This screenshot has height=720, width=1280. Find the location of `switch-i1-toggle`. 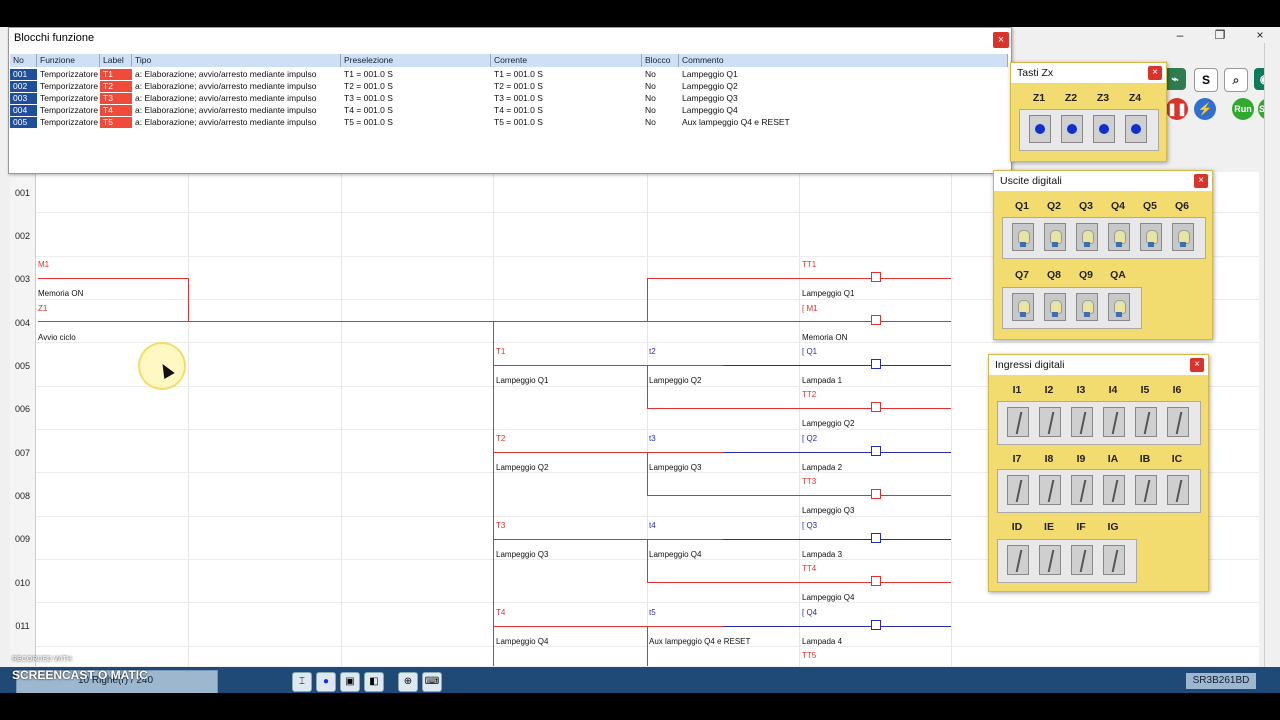

switch-i1-toggle is located at coordinates (1018, 422).